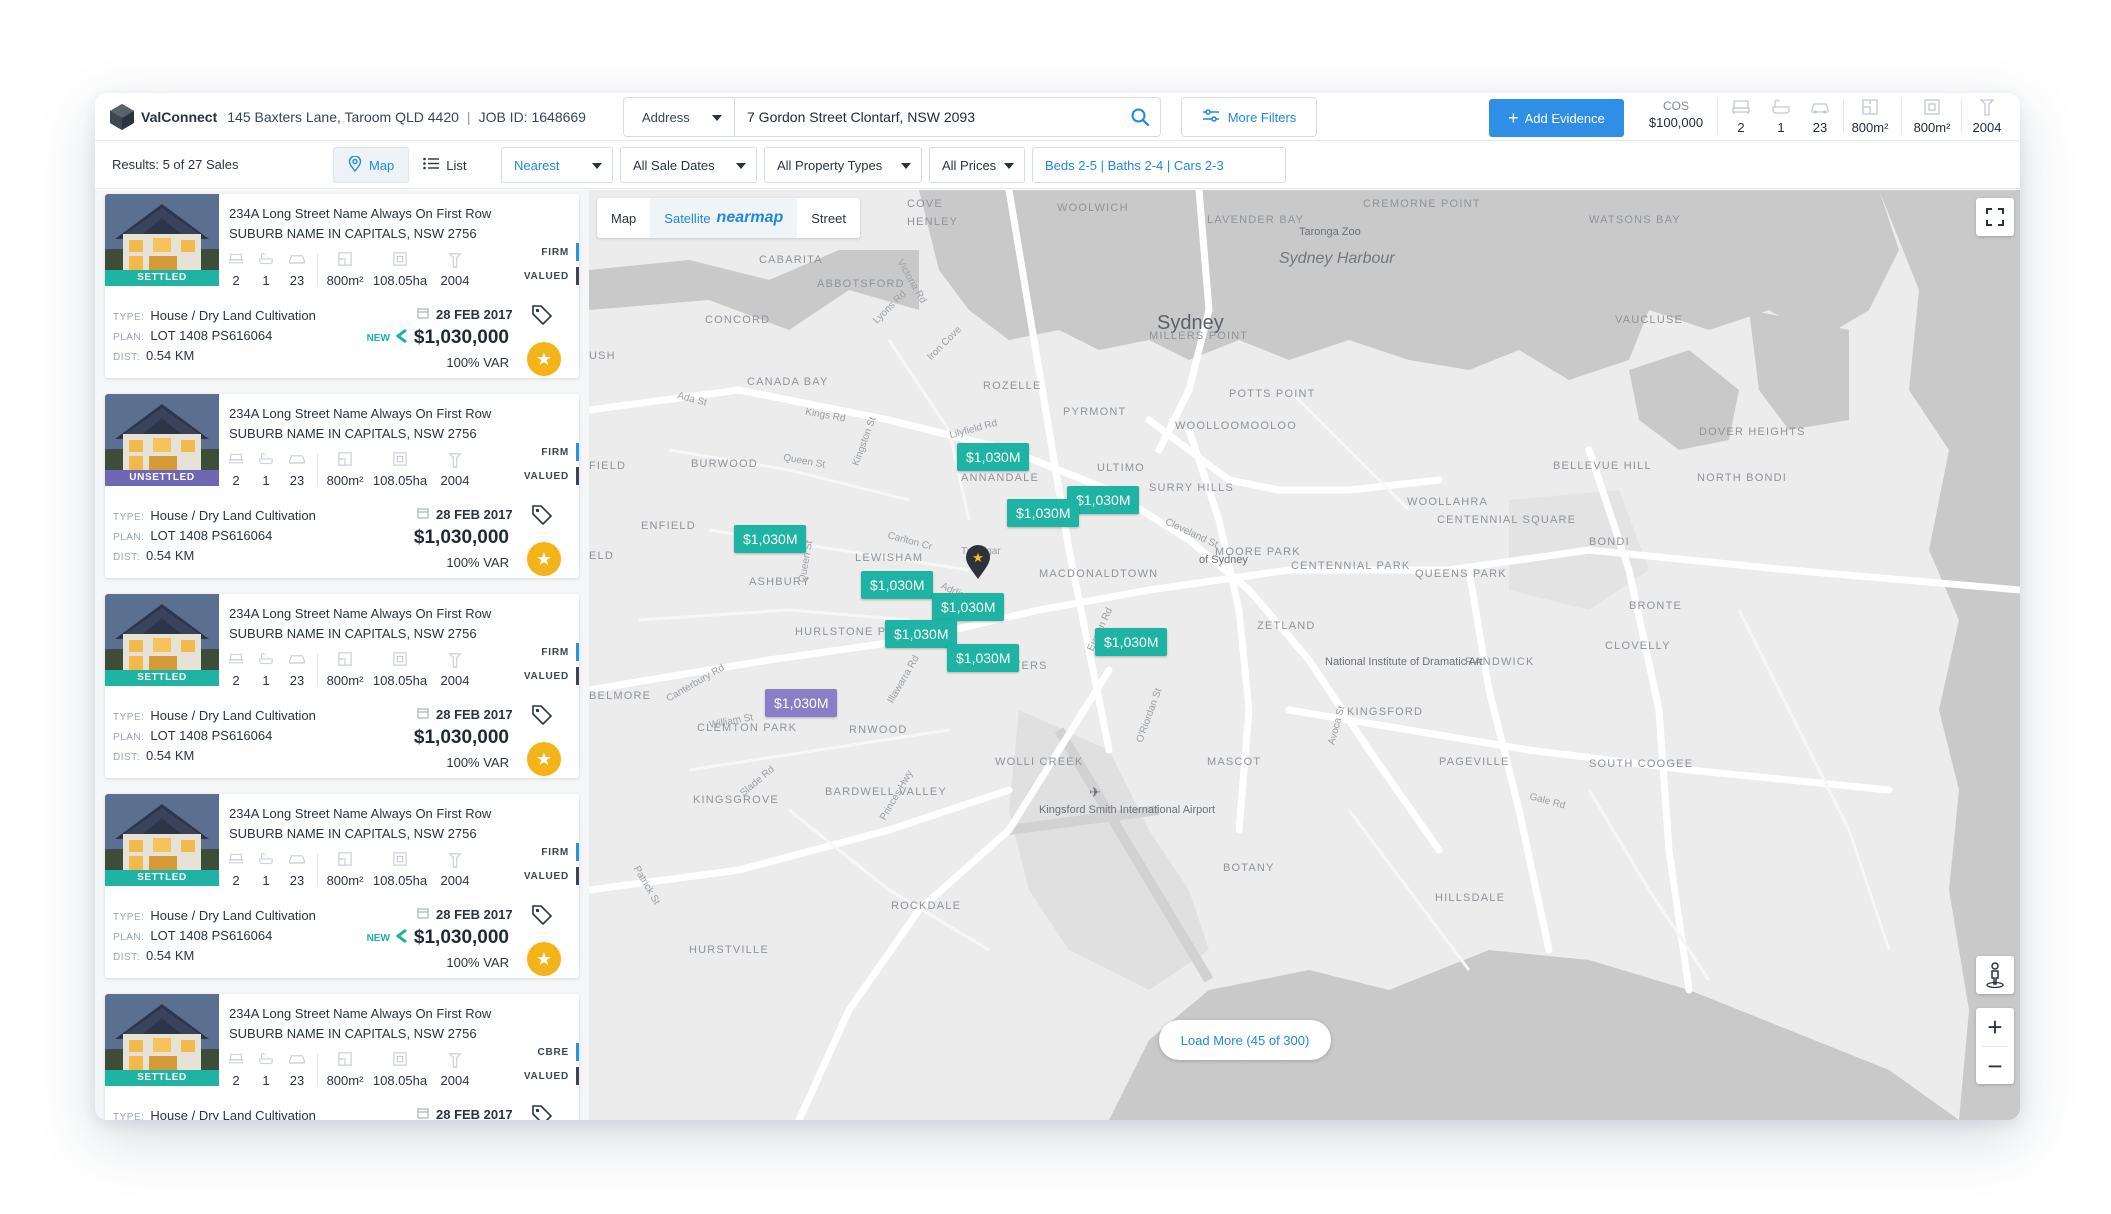 This screenshot has height=1214, width=2111. Describe the element at coordinates (236, 680) in the screenshot. I see `card-stat-value: 2` at that location.